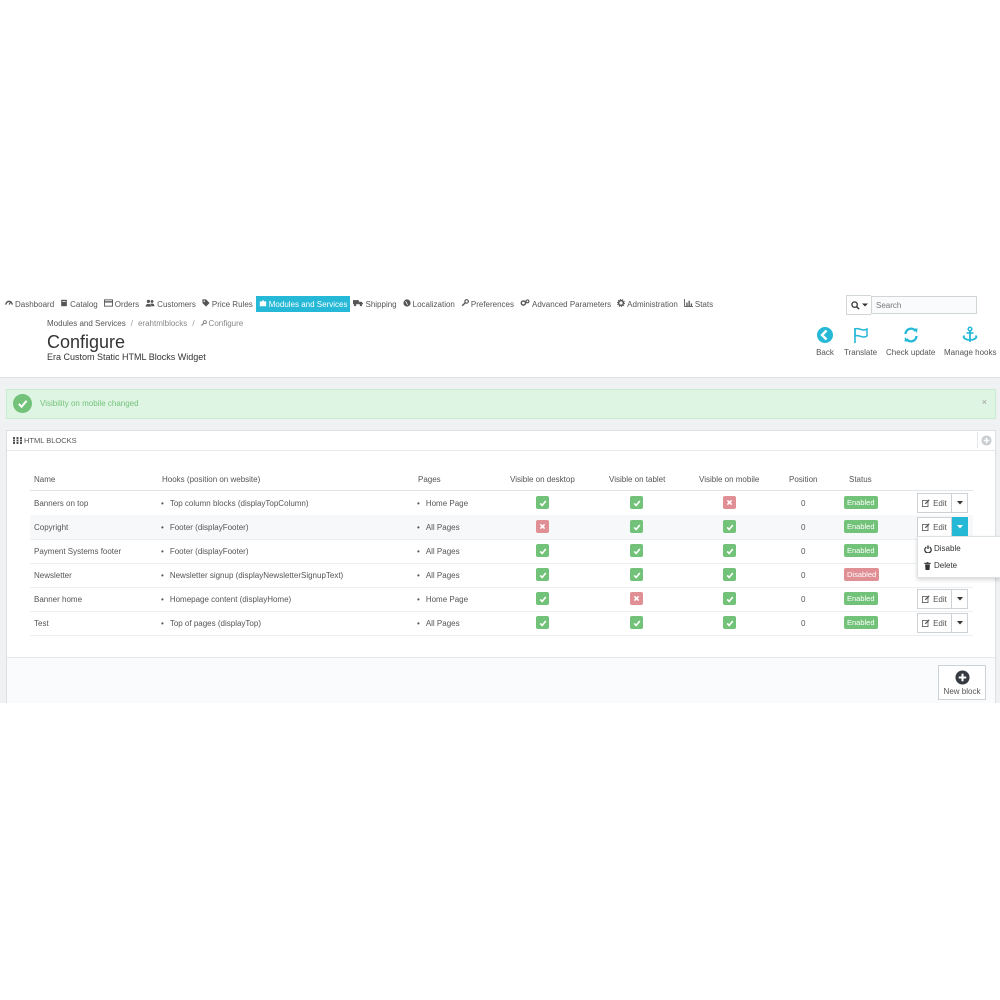 The width and height of the screenshot is (1000, 1000). What do you see at coordinates (429, 304) in the screenshot?
I see `menu-item-localization: Localization` at bounding box center [429, 304].